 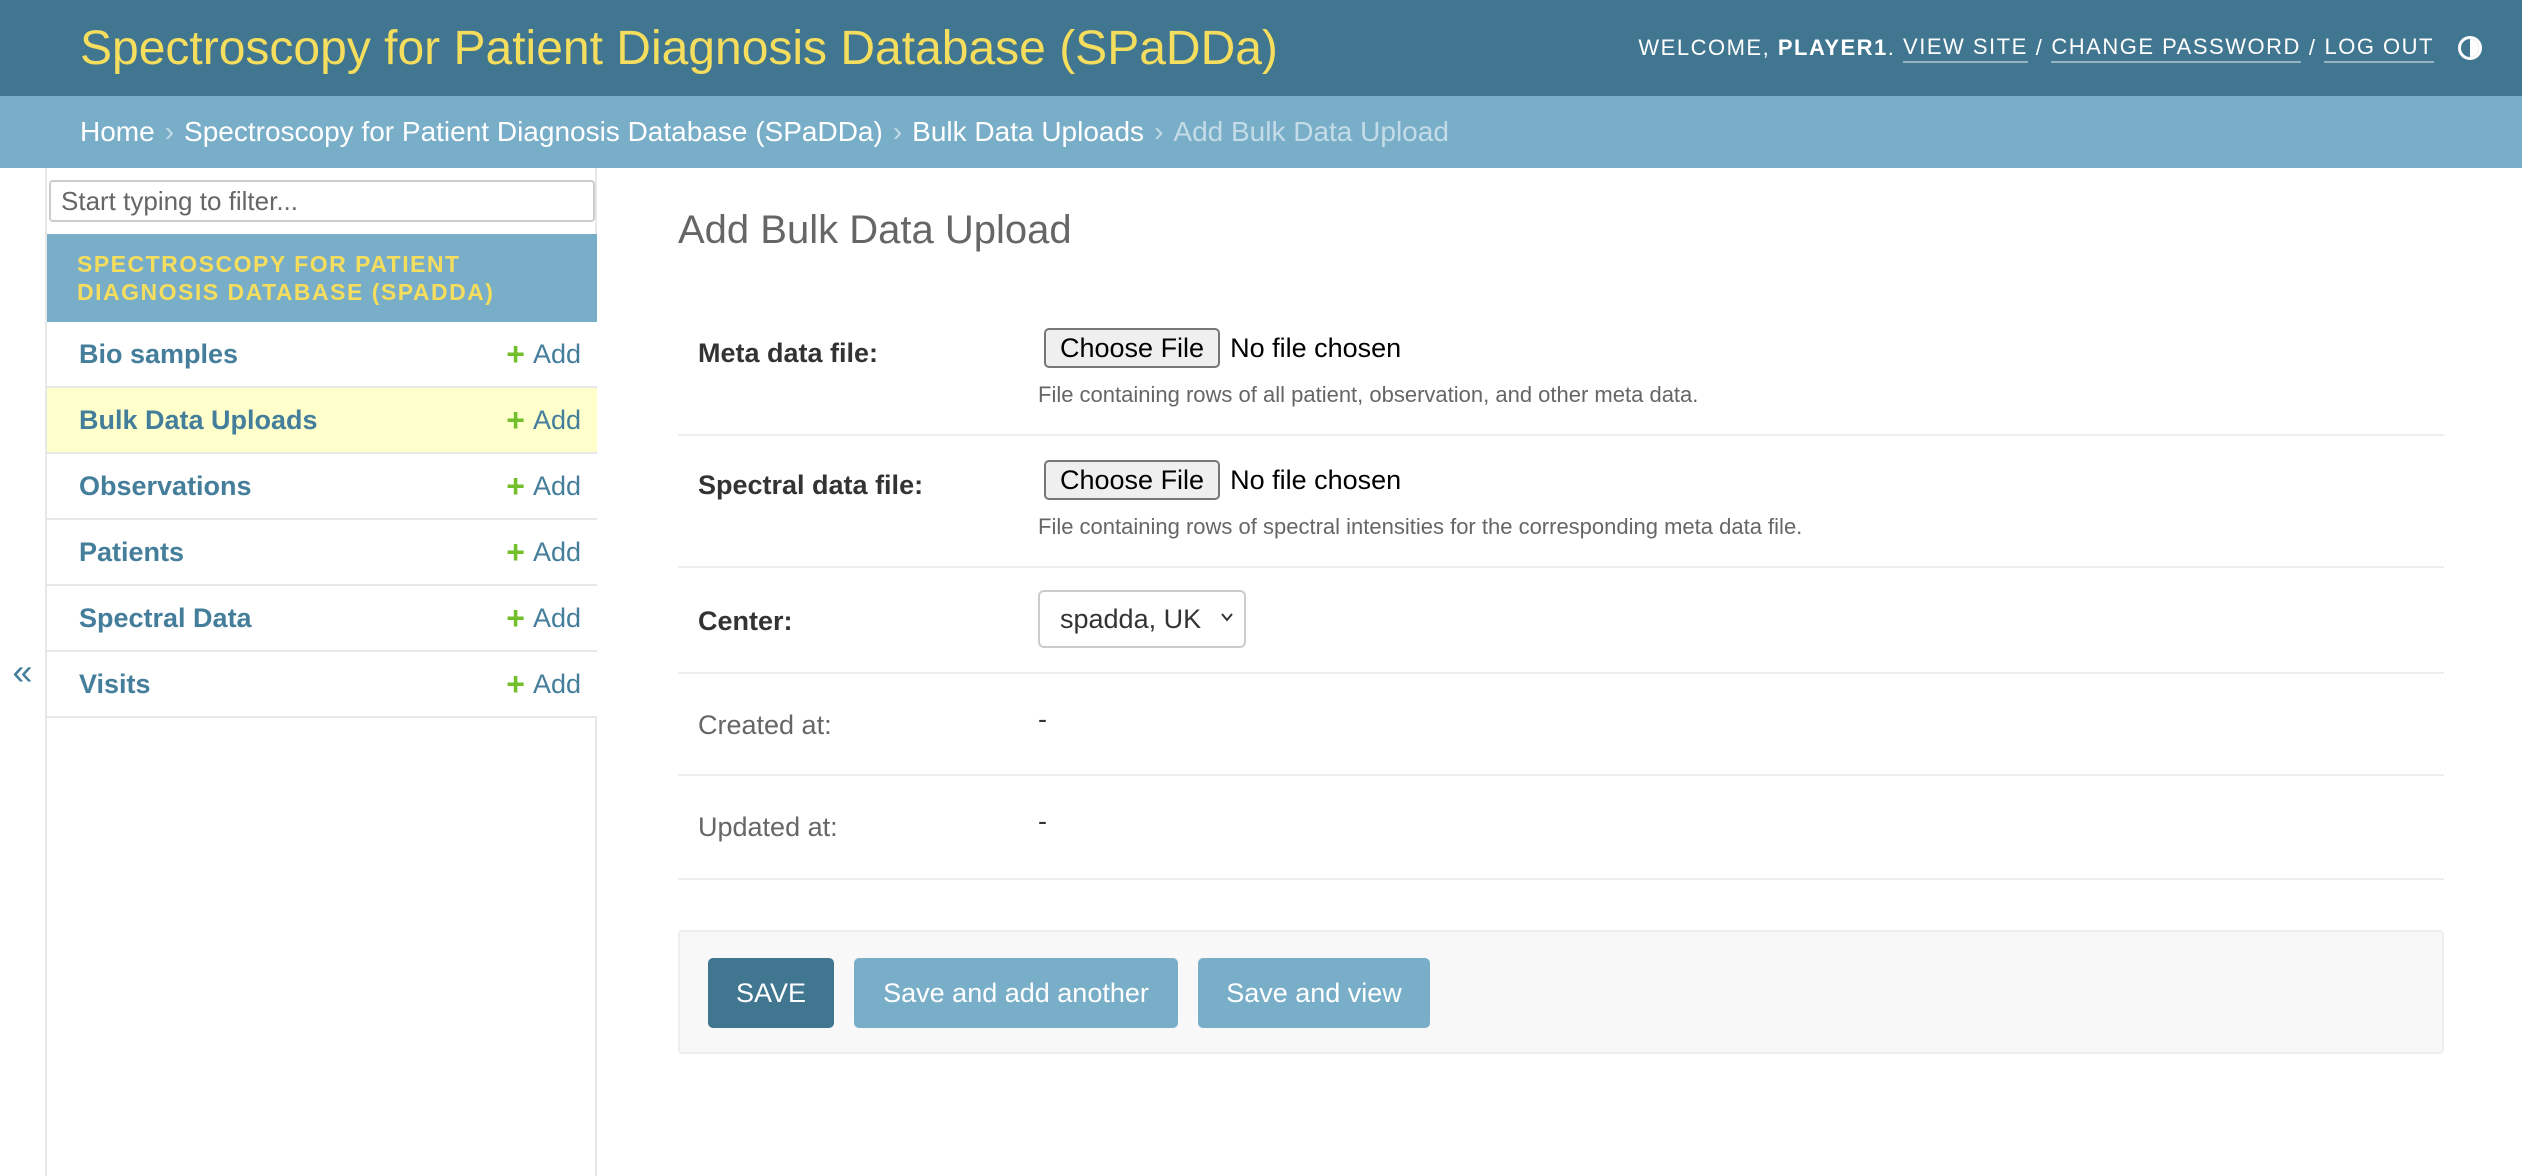 I want to click on sidebar-item-bulk-data-uploads: Bulk Data Uploads + Add, so click(x=322, y=421).